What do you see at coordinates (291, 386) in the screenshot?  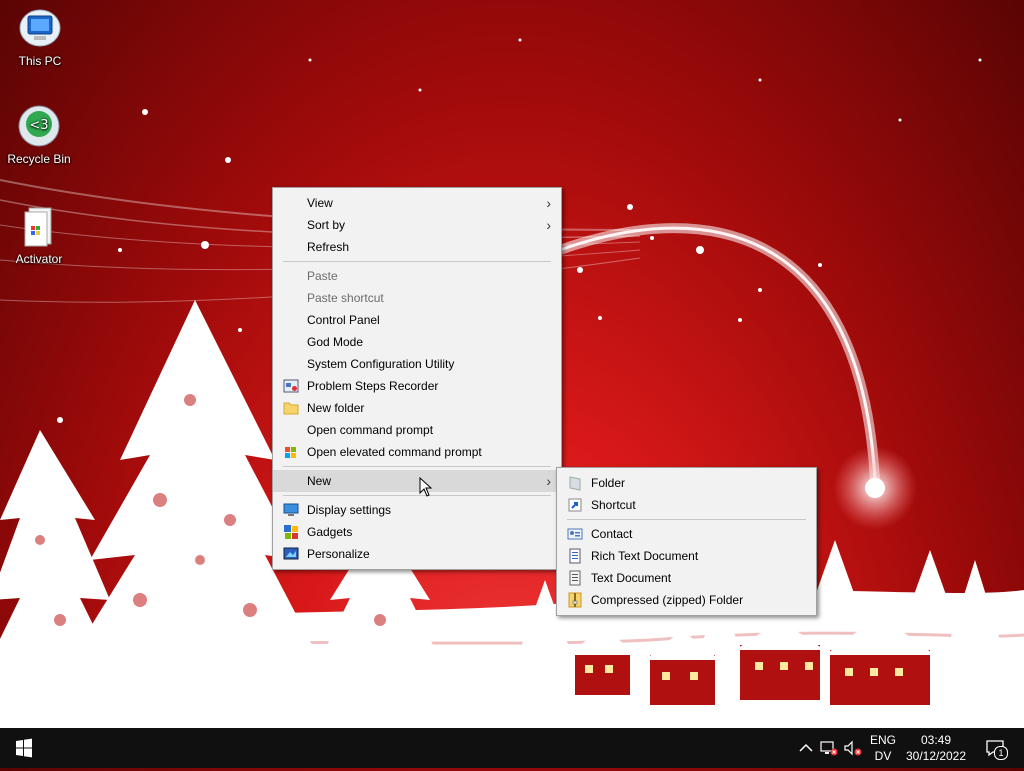 I see `steps-recorder-icon` at bounding box center [291, 386].